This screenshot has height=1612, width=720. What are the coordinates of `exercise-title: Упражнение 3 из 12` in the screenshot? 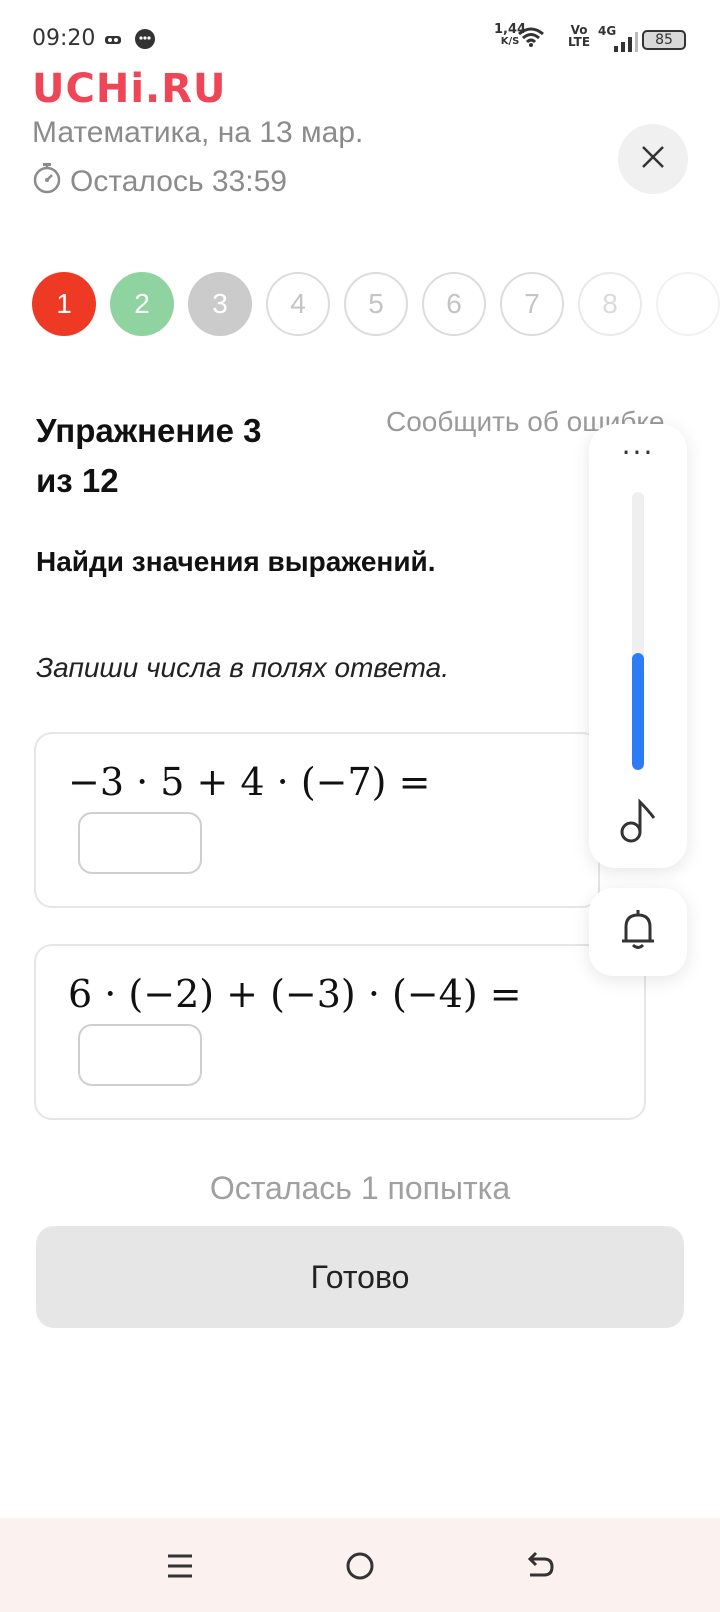 It's located at (149, 456).